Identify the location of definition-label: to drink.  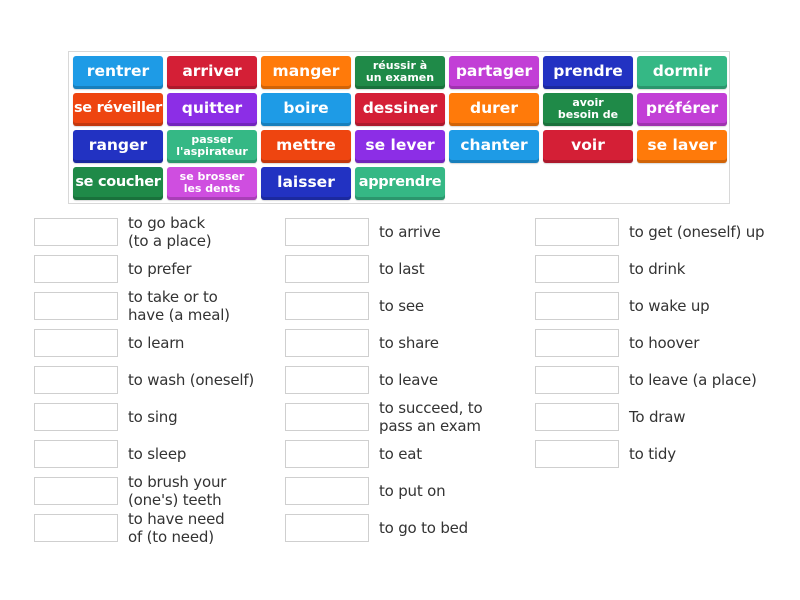
(657, 269).